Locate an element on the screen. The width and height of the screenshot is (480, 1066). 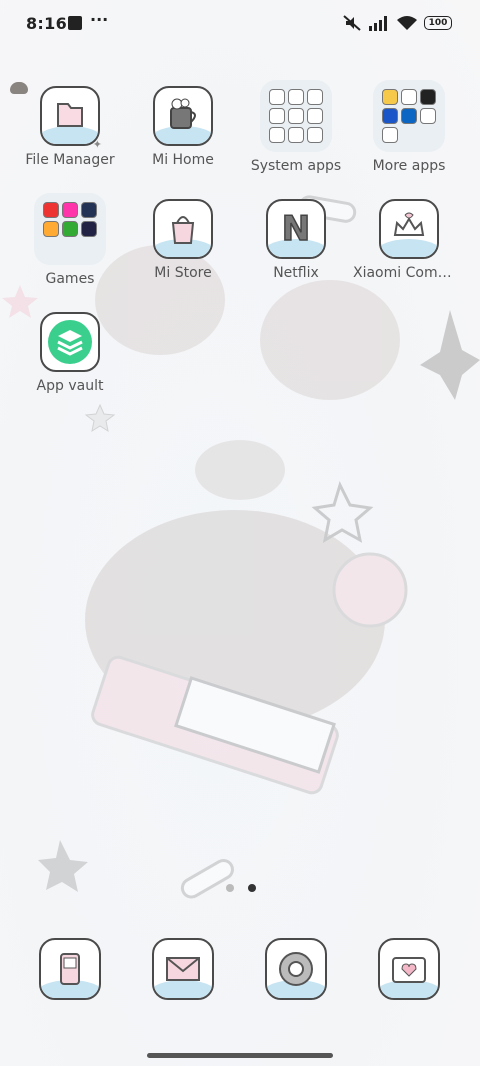
app-mi-store: Mi Store is located at coordinates (183, 240).